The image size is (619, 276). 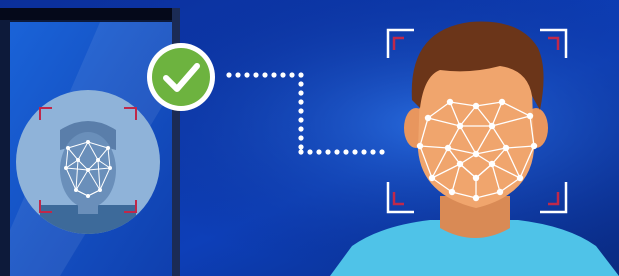 What do you see at coordinates (181, 77) in the screenshot?
I see `checkmark-circle-icon` at bounding box center [181, 77].